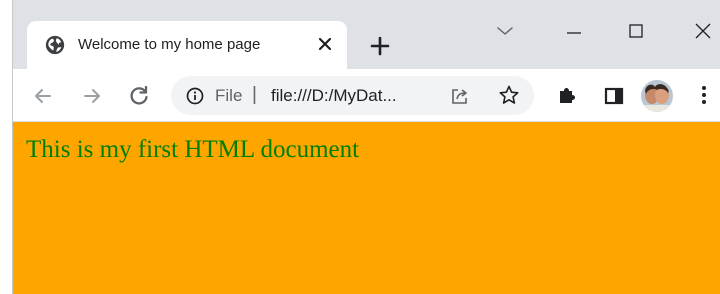 The image size is (720, 294). Describe the element at coordinates (505, 31) in the screenshot. I see `chevron-down-icon` at that location.